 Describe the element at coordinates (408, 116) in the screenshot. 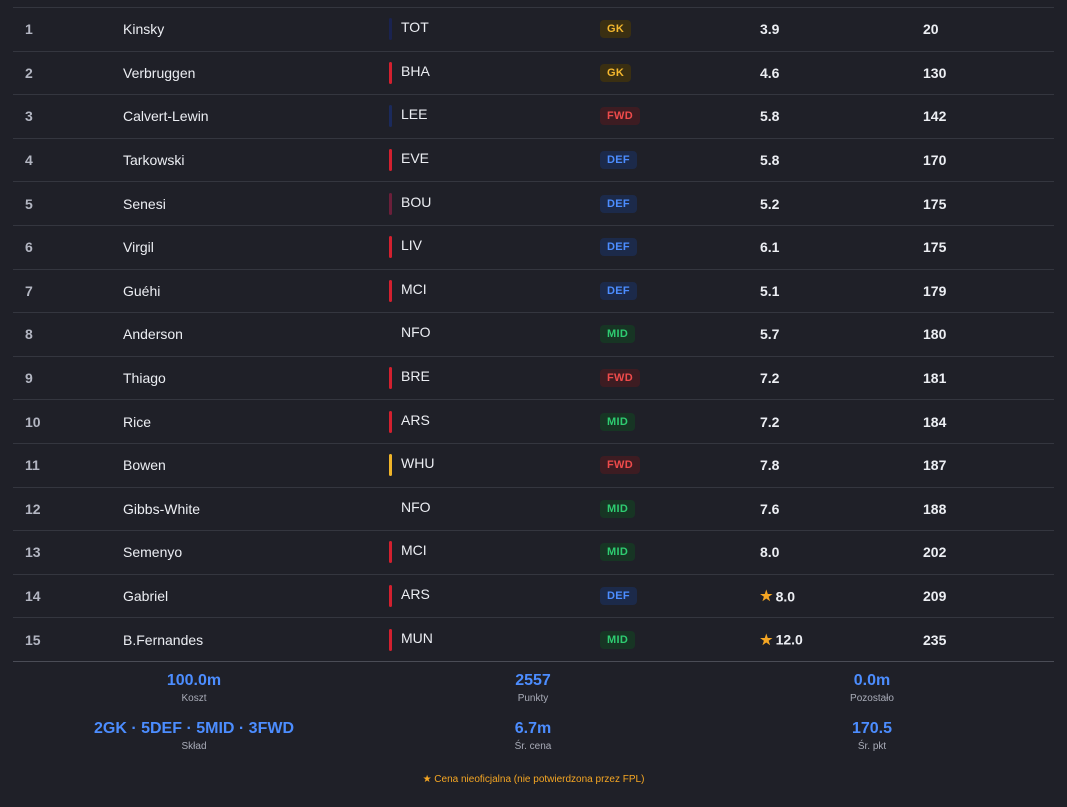

I see `player-team: LEE` at that location.